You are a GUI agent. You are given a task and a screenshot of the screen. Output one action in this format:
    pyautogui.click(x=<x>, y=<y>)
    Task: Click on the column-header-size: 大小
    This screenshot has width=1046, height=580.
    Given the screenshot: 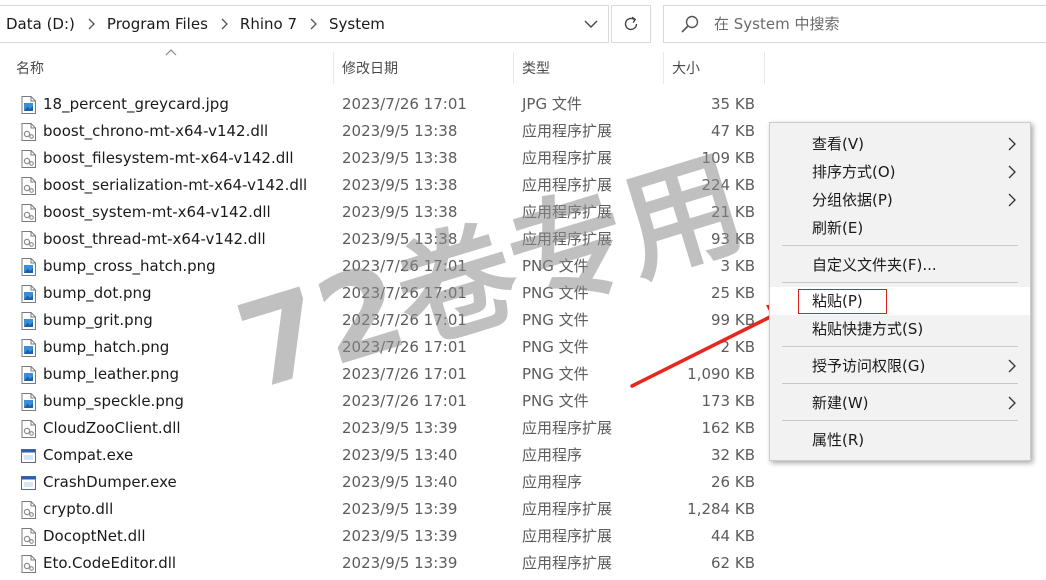 What is the action you would take?
    pyautogui.click(x=714, y=68)
    